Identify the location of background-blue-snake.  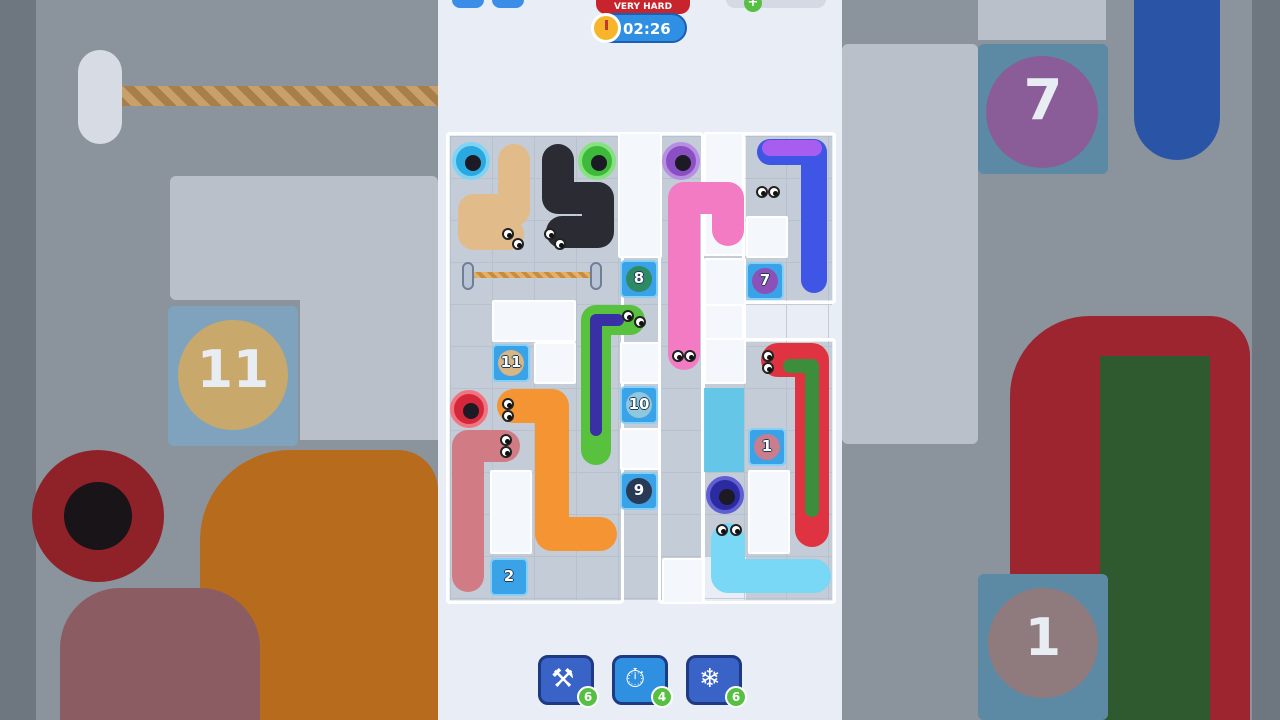
(1177, 80).